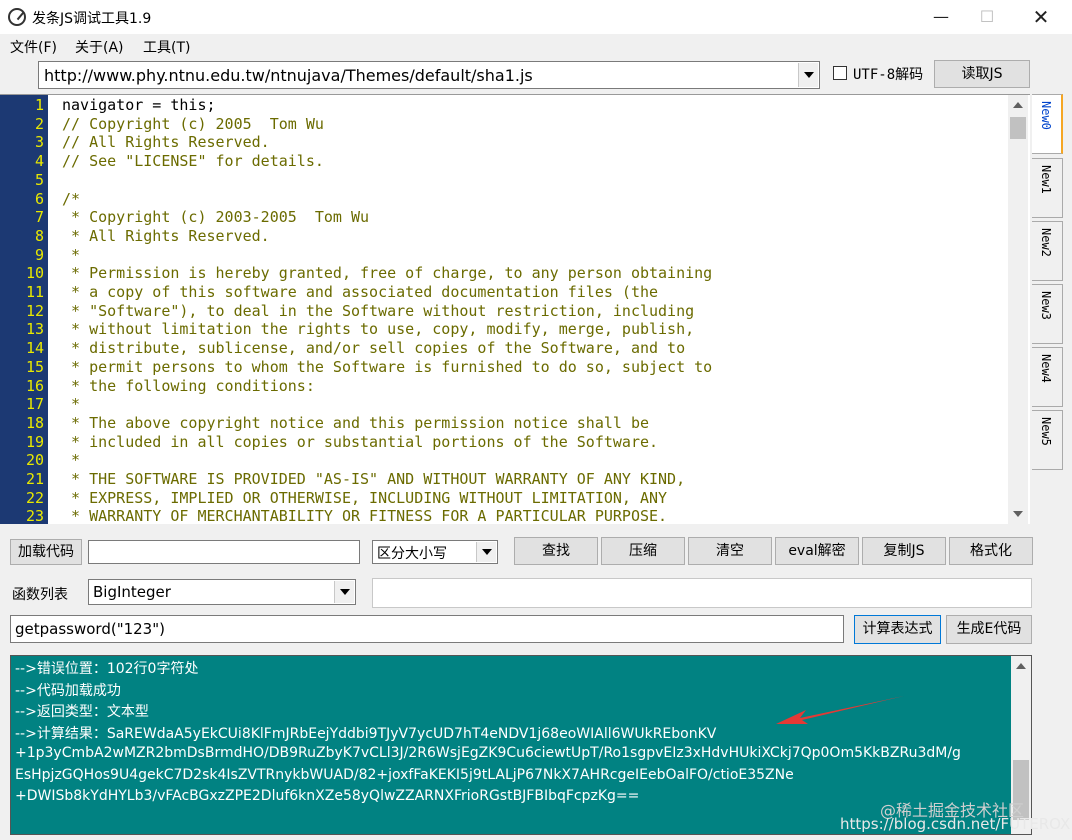 This screenshot has height=840, width=1072. What do you see at coordinates (730, 551) in the screenshot?
I see `clear-button: 清空` at bounding box center [730, 551].